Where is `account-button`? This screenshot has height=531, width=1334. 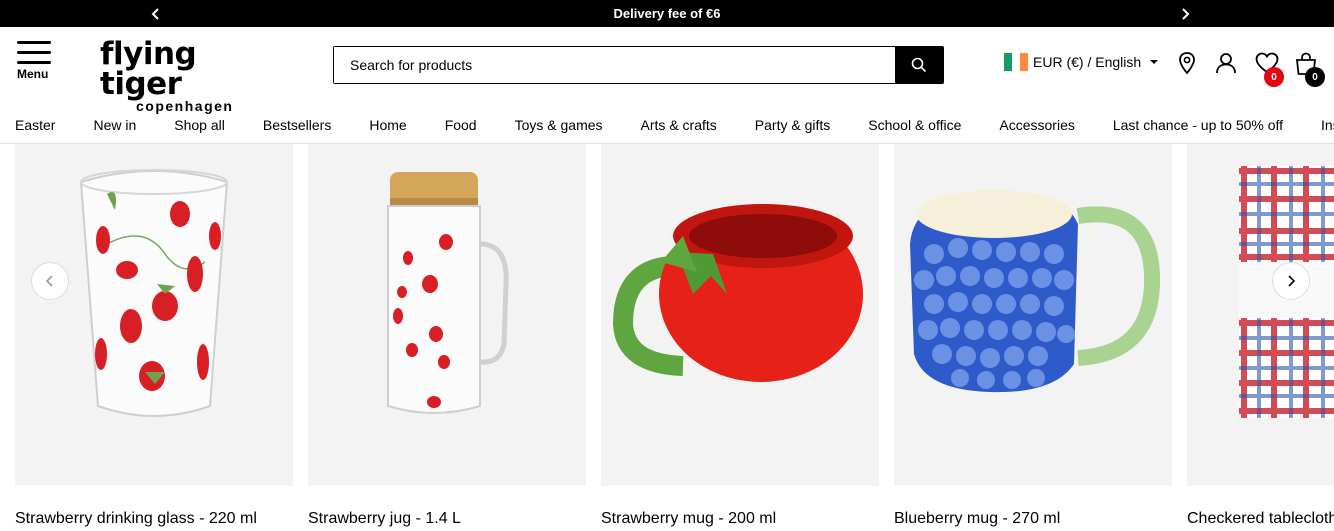 account-button is located at coordinates (1226, 65).